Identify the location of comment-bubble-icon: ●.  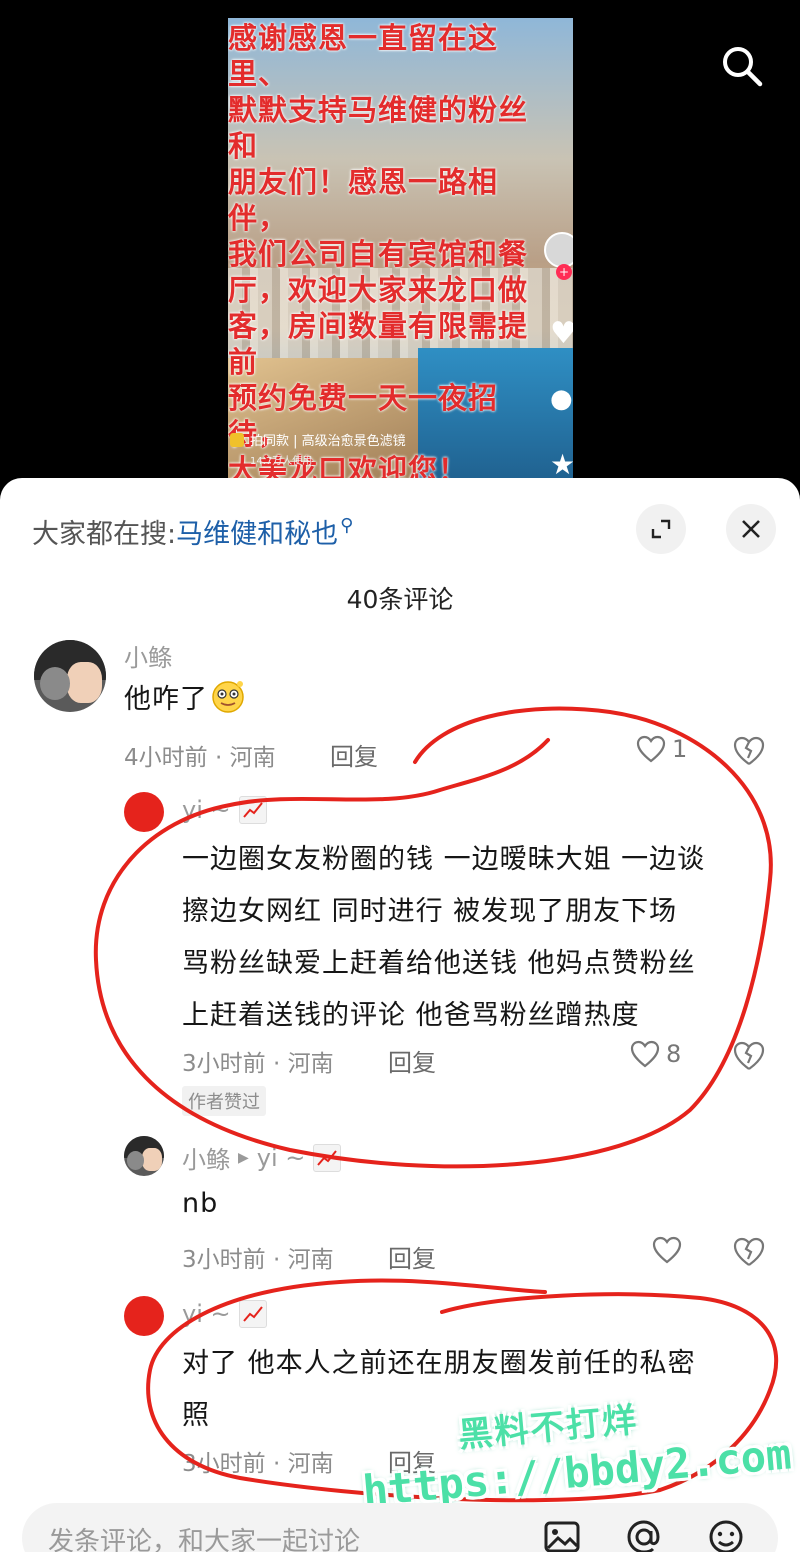
(561, 399).